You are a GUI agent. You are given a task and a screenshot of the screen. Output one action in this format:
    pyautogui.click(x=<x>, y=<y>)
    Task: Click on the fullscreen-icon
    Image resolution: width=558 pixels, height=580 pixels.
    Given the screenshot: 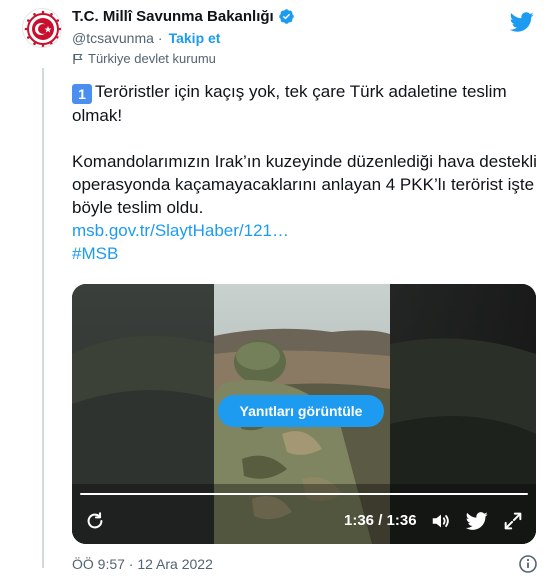 What is the action you would take?
    pyautogui.click(x=513, y=521)
    